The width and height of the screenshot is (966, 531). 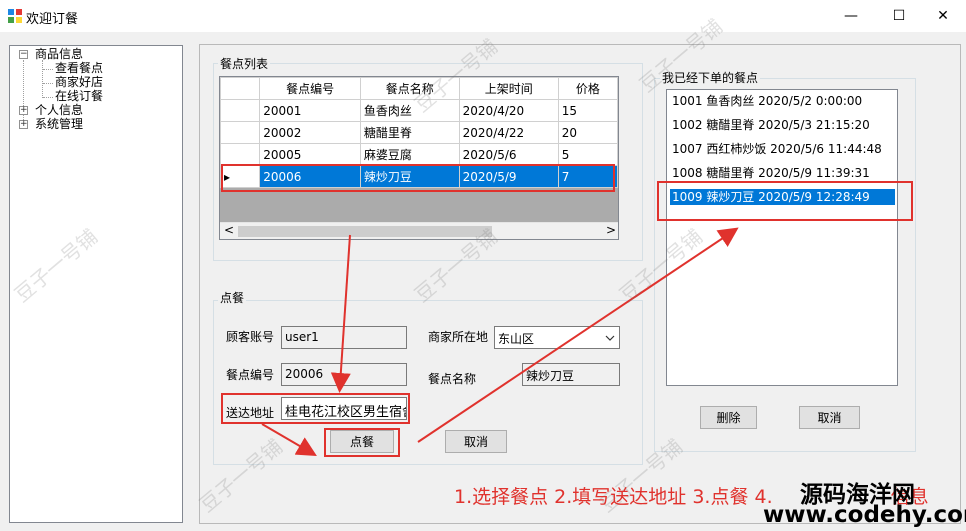 I want to click on arrow-to-order-button, so click(x=289, y=440).